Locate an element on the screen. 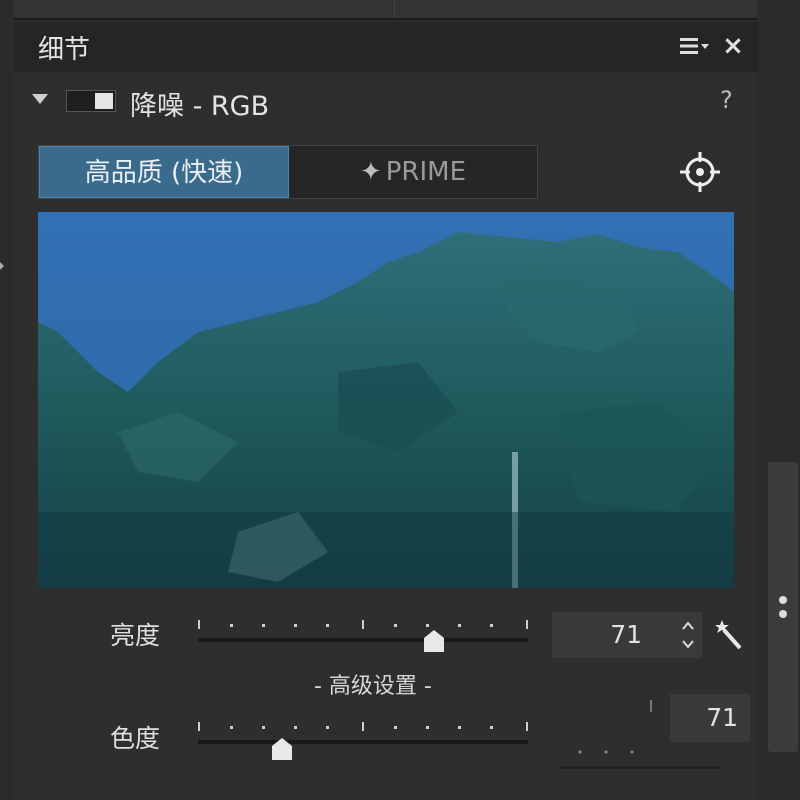 The image size is (800, 800). panel-title: 细节 is located at coordinates (64, 50).